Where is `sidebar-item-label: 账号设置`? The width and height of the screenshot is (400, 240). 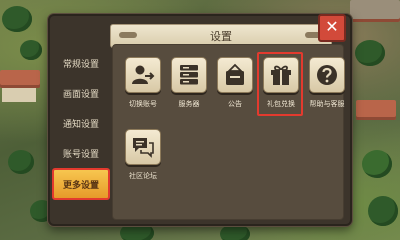 sidebar-item-label: 账号设置 is located at coordinates (80, 154).